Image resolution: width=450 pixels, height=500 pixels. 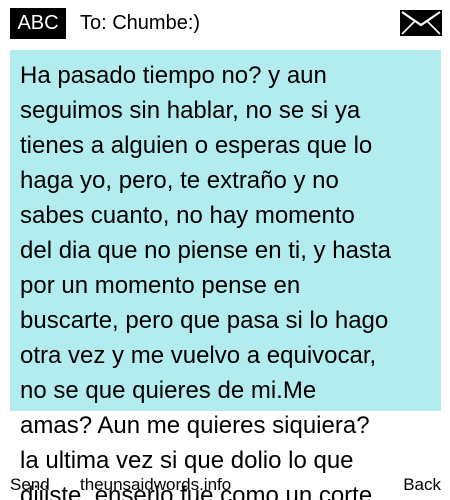 I want to click on back-softkey: Back, so click(x=422, y=485).